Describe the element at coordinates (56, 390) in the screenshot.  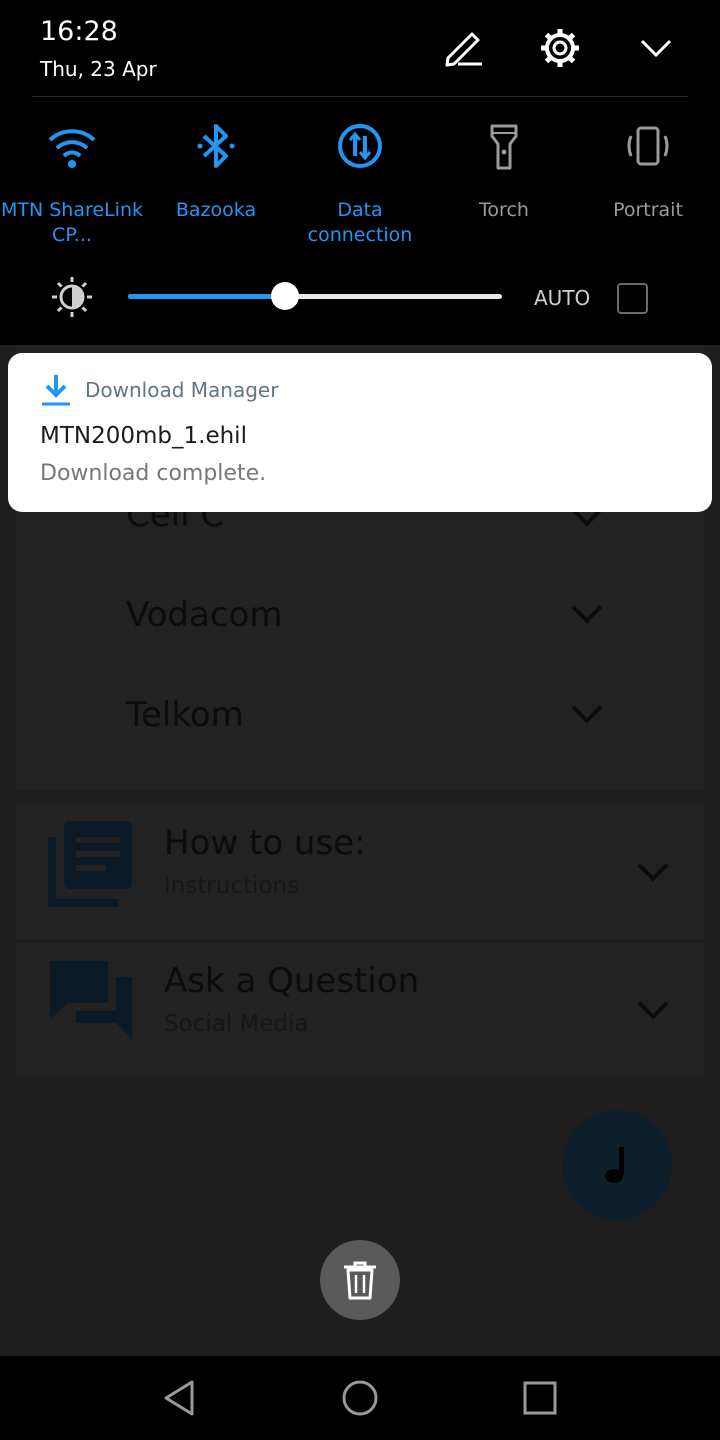
I see `download-icon` at that location.